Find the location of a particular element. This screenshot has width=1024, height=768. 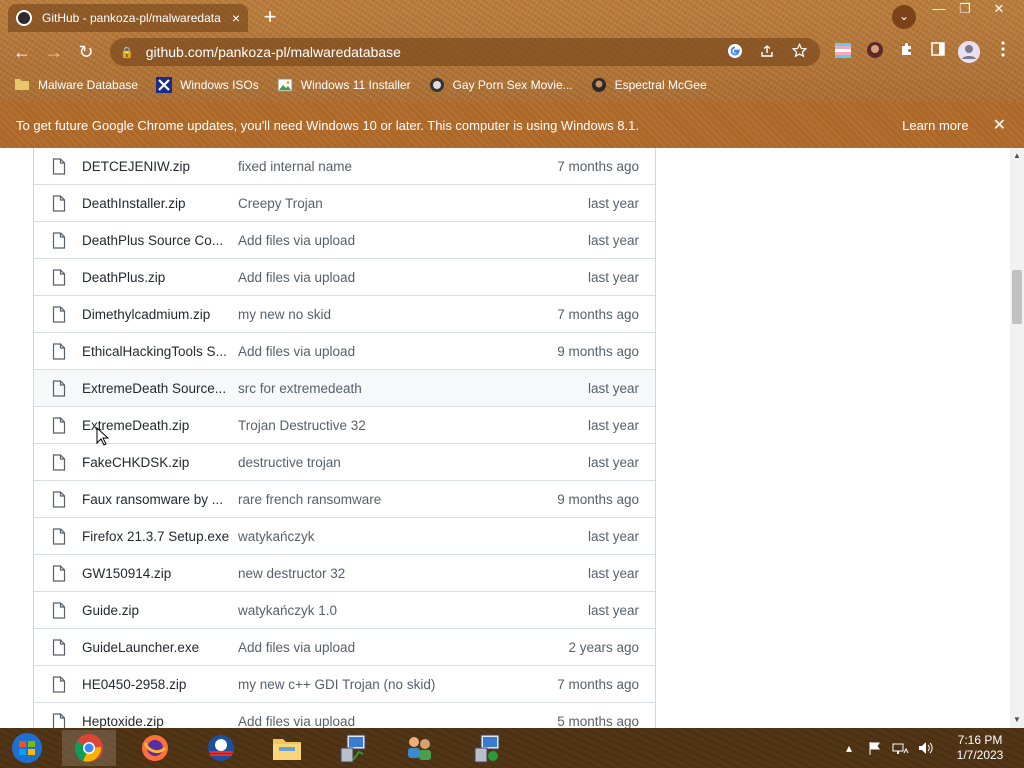

forward-button: → is located at coordinates (54, 52).